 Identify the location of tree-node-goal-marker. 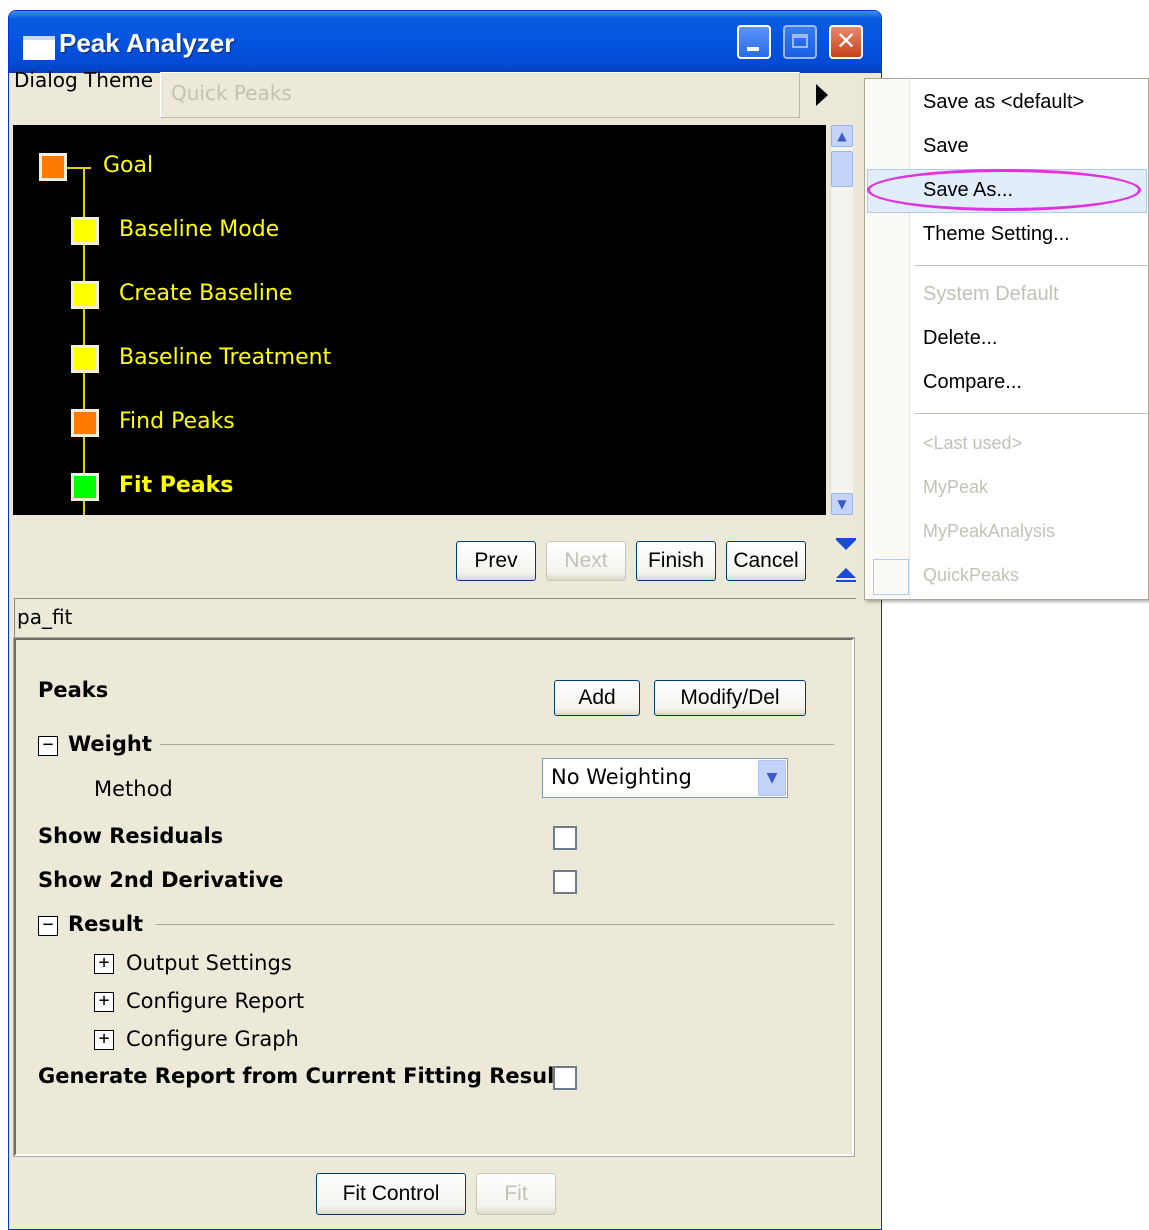
(53, 167).